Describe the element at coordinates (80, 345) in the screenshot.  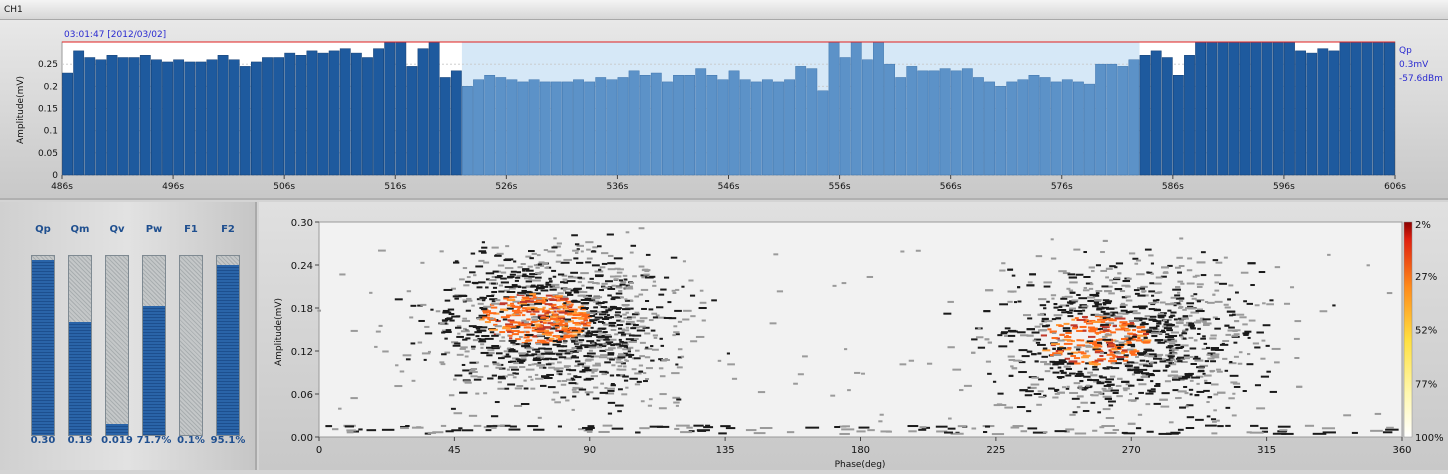
I see `stat-bar-qm` at that location.